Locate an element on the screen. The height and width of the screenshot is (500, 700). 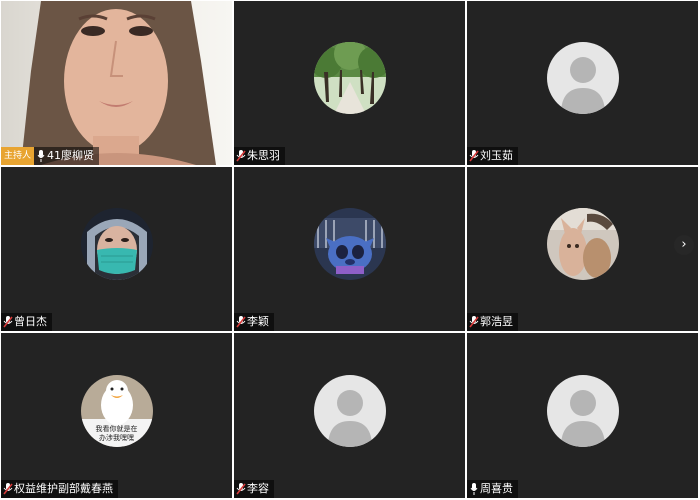
participant-tile: 周喜贵 is located at coordinates (582, 415).